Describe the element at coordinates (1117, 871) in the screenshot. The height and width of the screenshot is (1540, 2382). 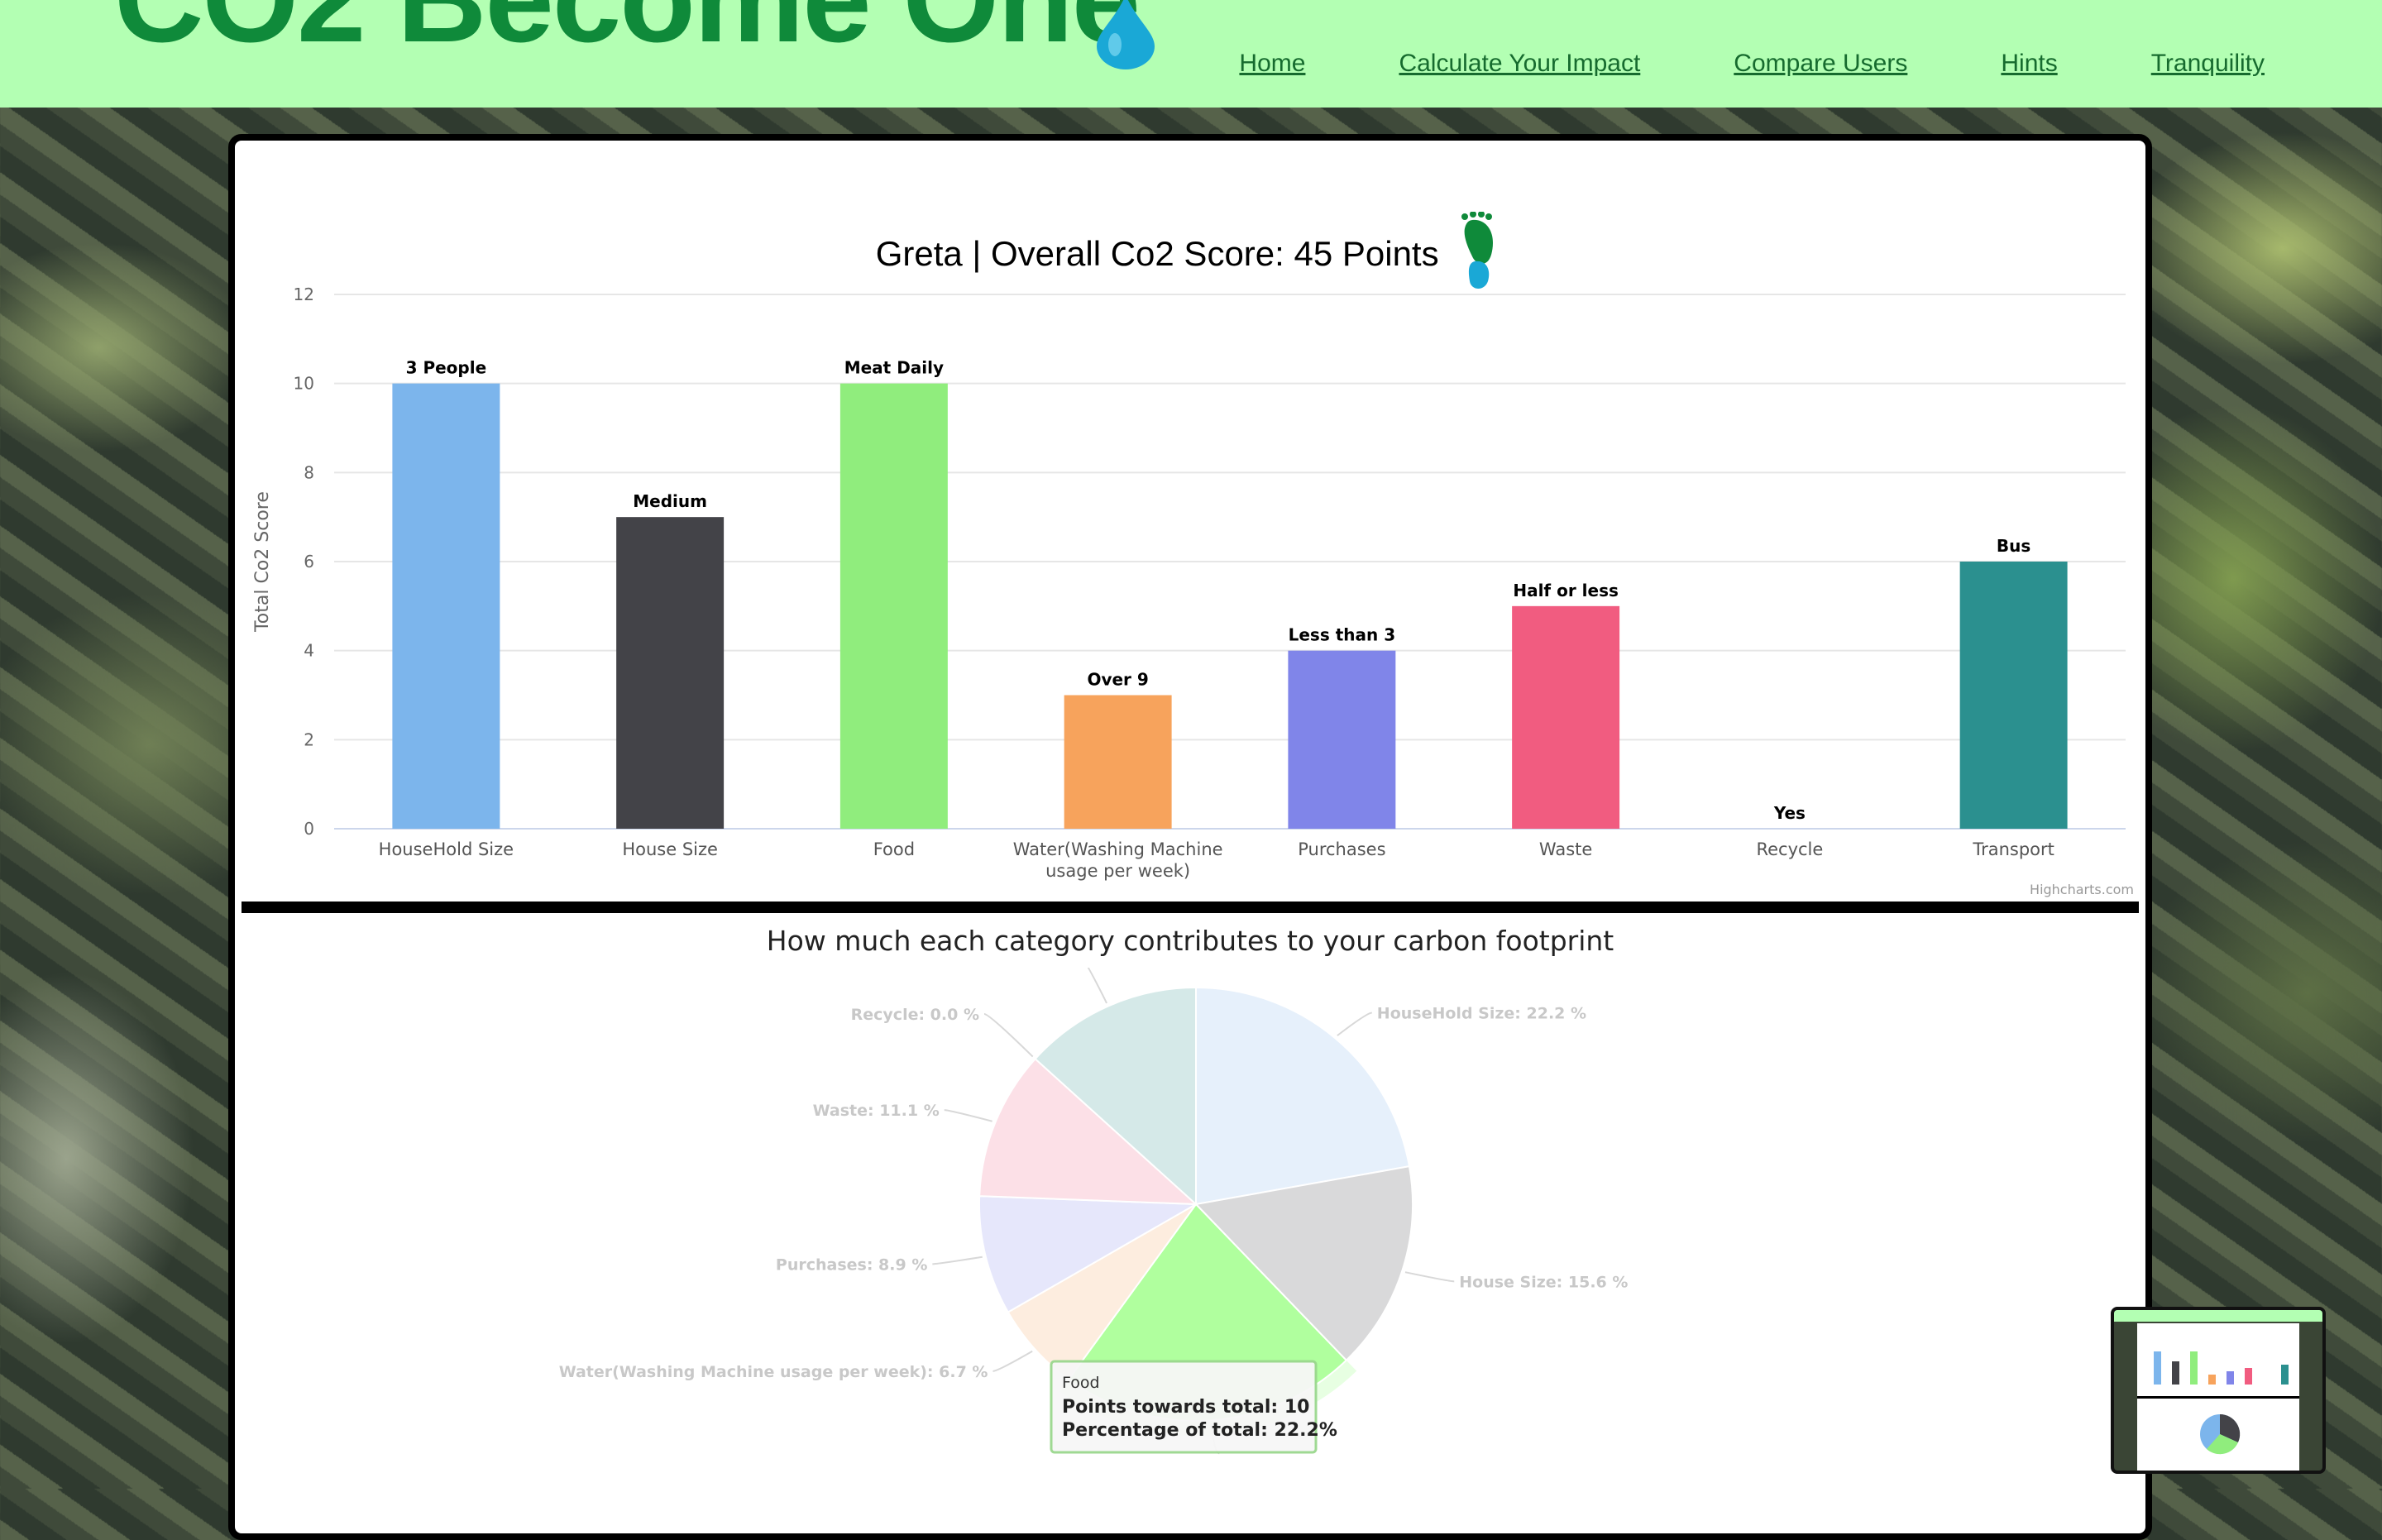
I see `x-tick-label: usage per week)` at that location.